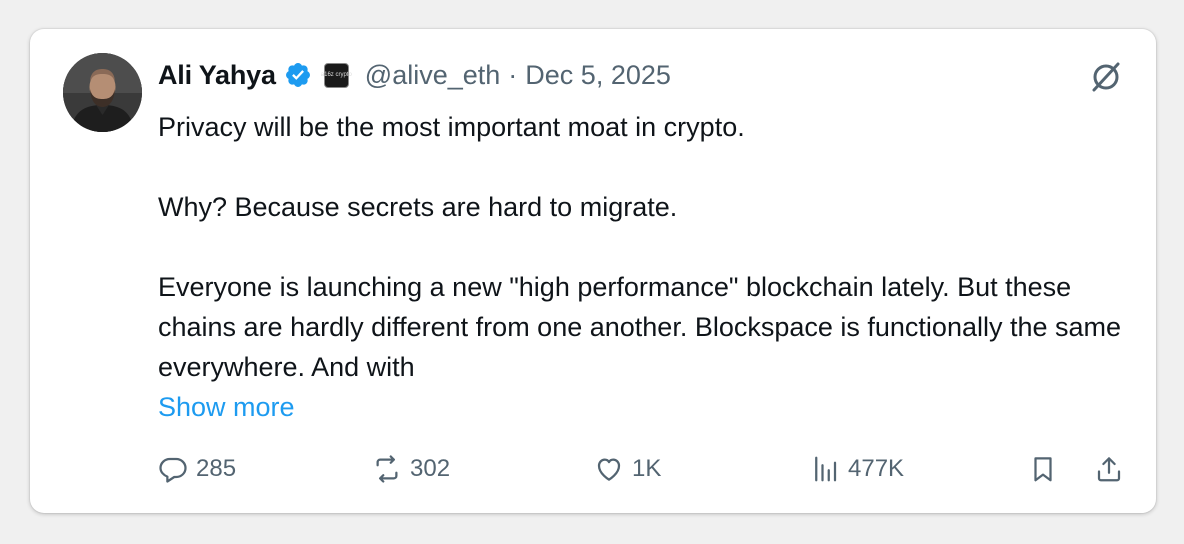 This screenshot has height=544, width=1184. What do you see at coordinates (826, 469) in the screenshot?
I see `views-chart-icon` at bounding box center [826, 469].